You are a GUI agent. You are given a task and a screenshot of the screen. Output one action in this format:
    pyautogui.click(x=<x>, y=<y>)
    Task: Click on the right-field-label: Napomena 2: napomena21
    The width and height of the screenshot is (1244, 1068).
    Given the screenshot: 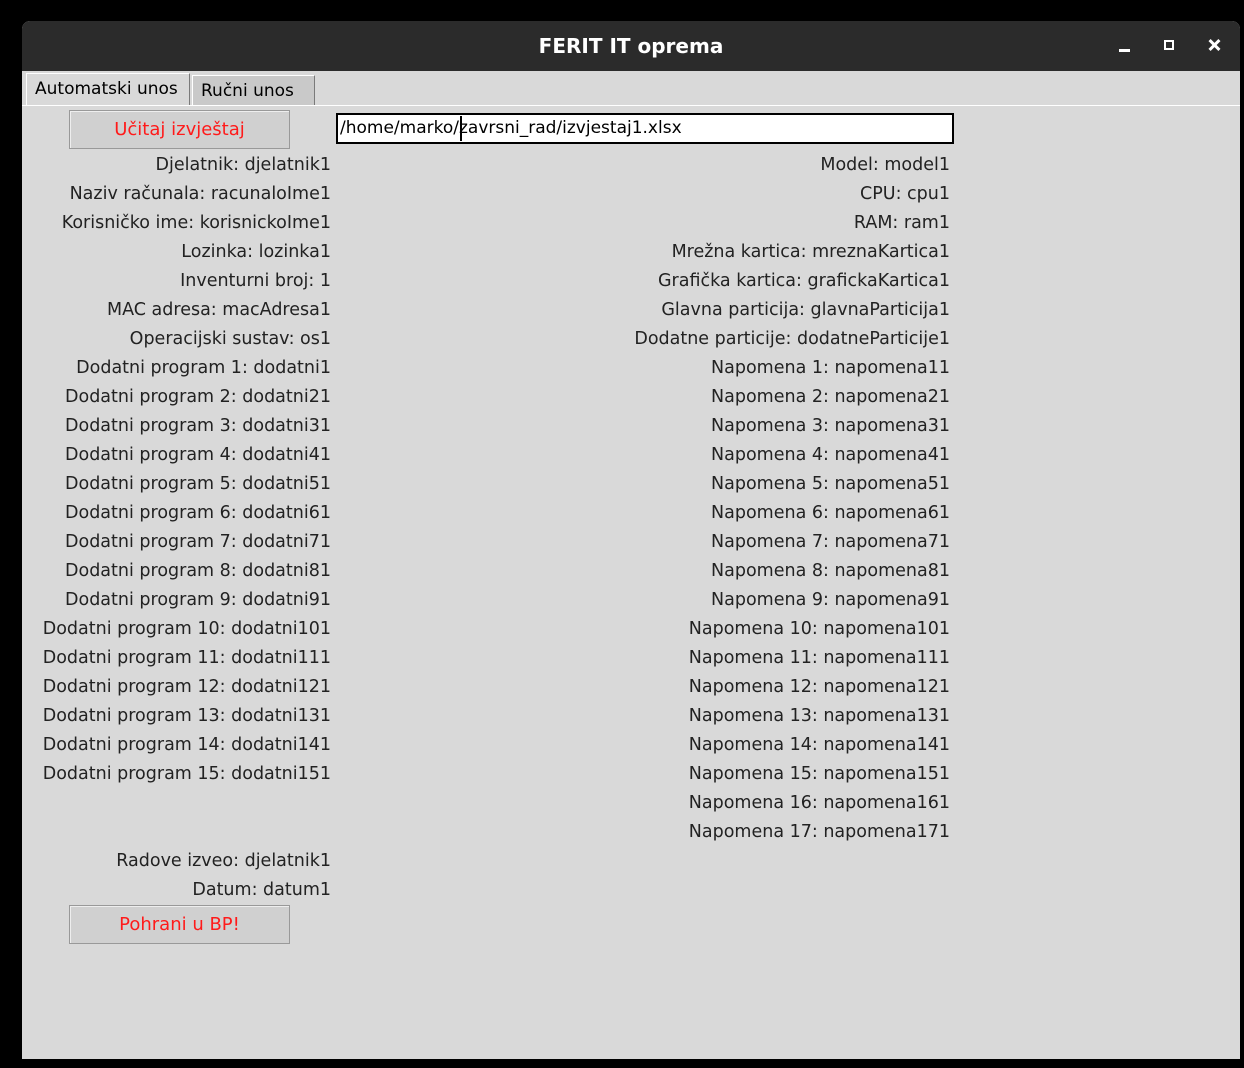 What is the action you would take?
    pyautogui.click(x=830, y=397)
    